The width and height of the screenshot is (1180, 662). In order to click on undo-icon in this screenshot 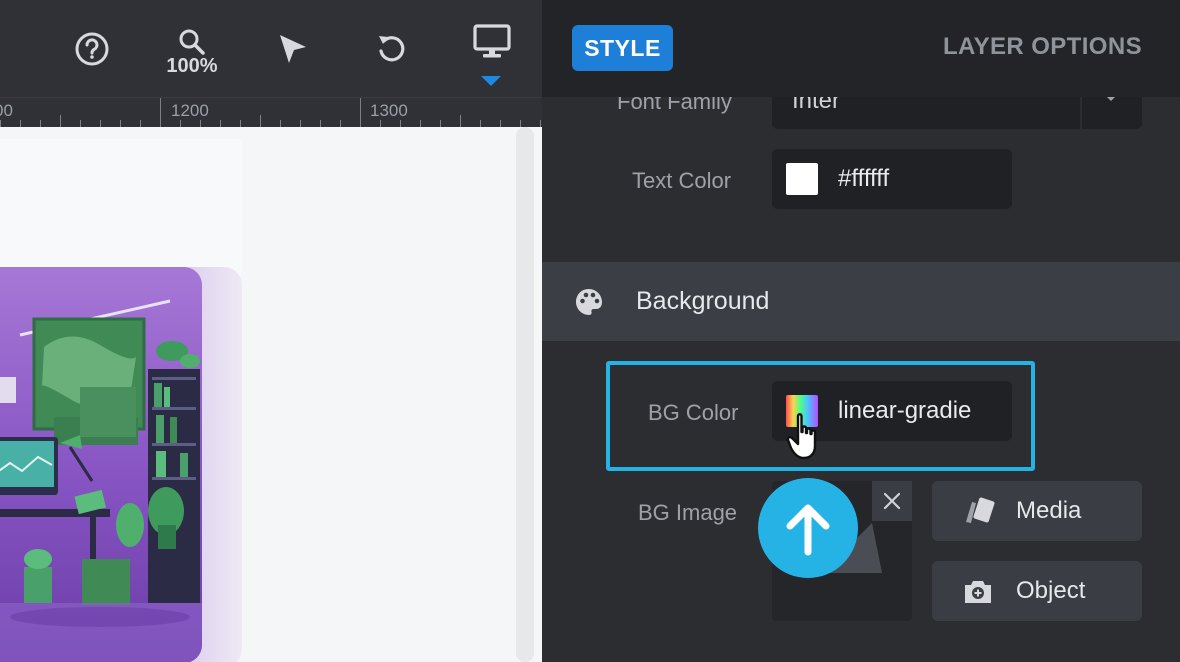, I will do `click(392, 48)`.